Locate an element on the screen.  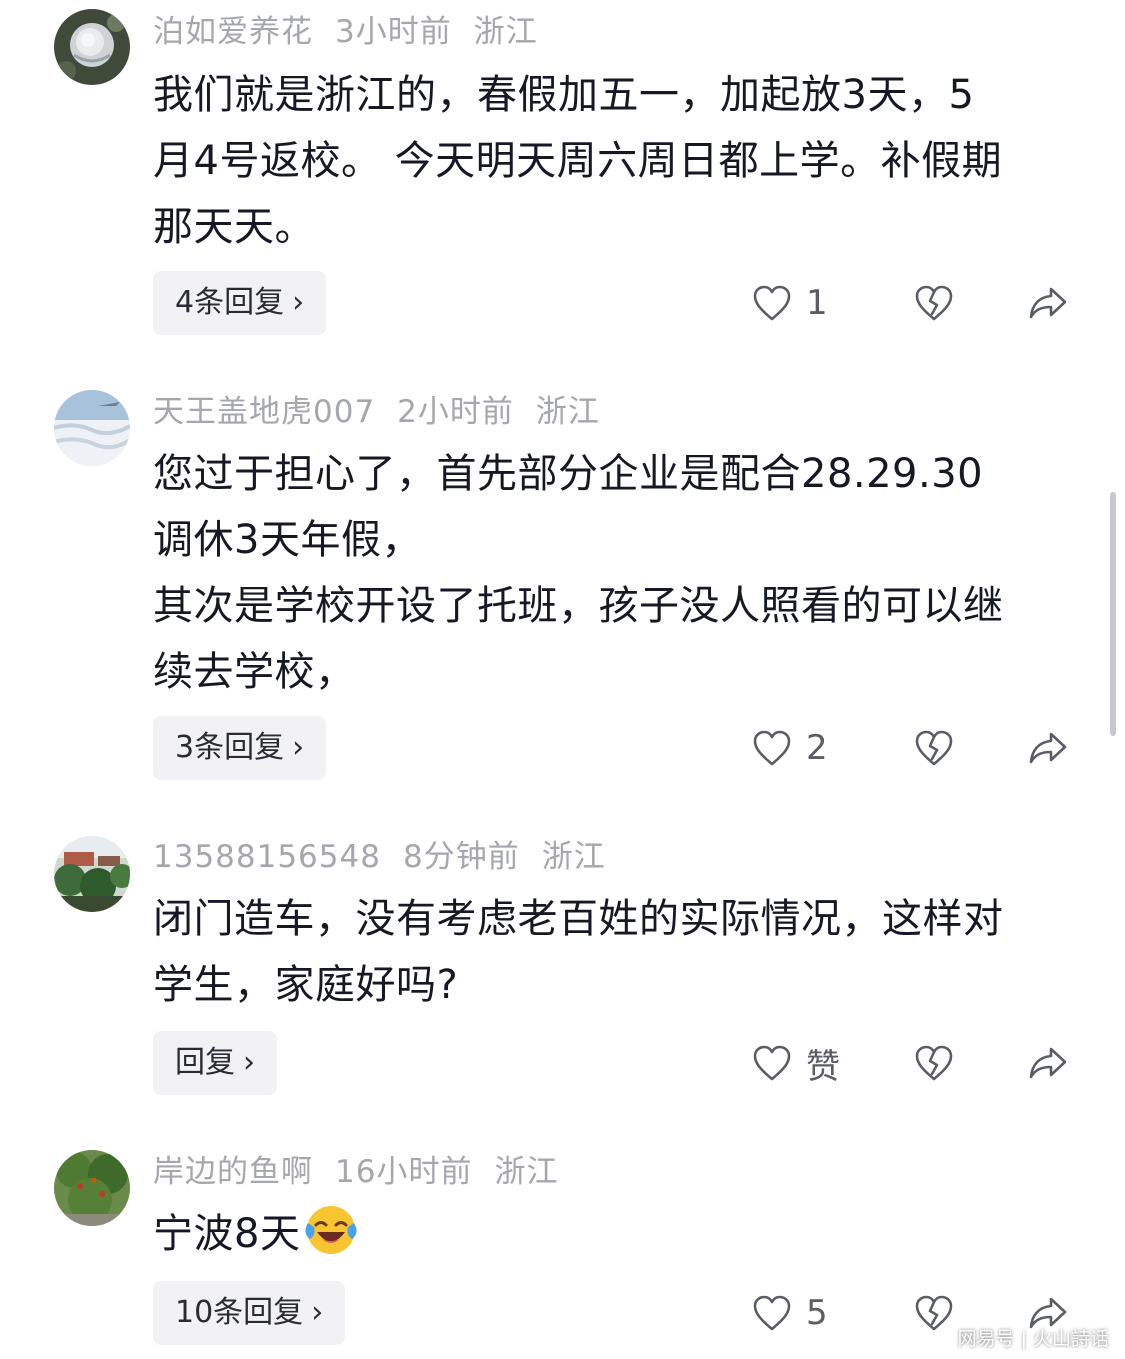
comment-line-text: 宁波8天 is located at coordinates (227, 1234).